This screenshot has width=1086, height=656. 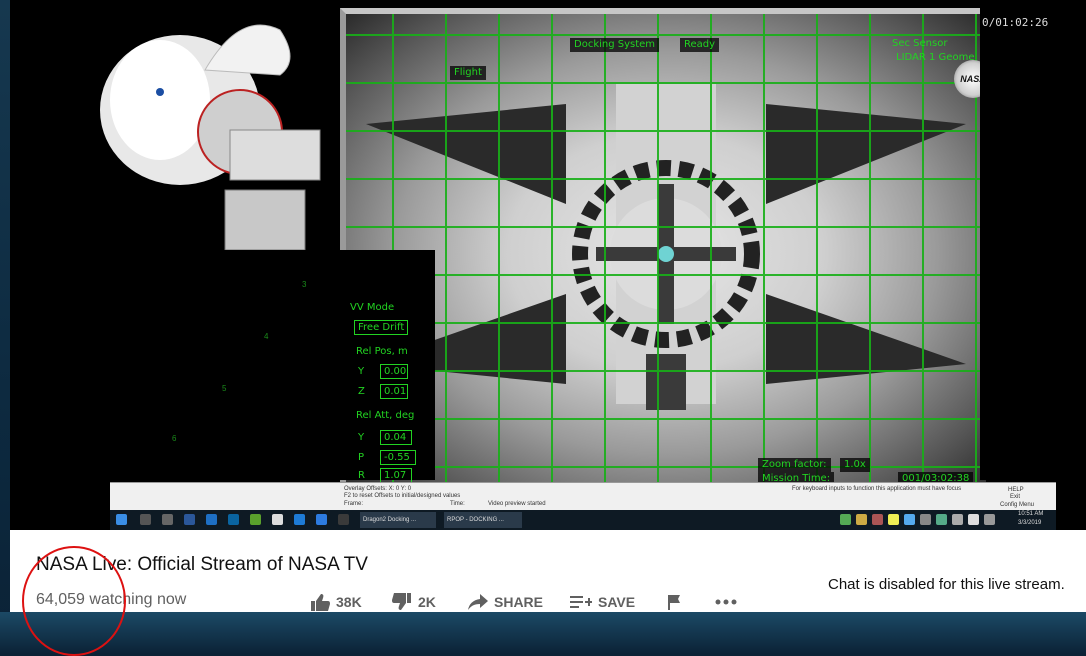 What do you see at coordinates (255, 519) in the screenshot?
I see `app-green-icon` at bounding box center [255, 519].